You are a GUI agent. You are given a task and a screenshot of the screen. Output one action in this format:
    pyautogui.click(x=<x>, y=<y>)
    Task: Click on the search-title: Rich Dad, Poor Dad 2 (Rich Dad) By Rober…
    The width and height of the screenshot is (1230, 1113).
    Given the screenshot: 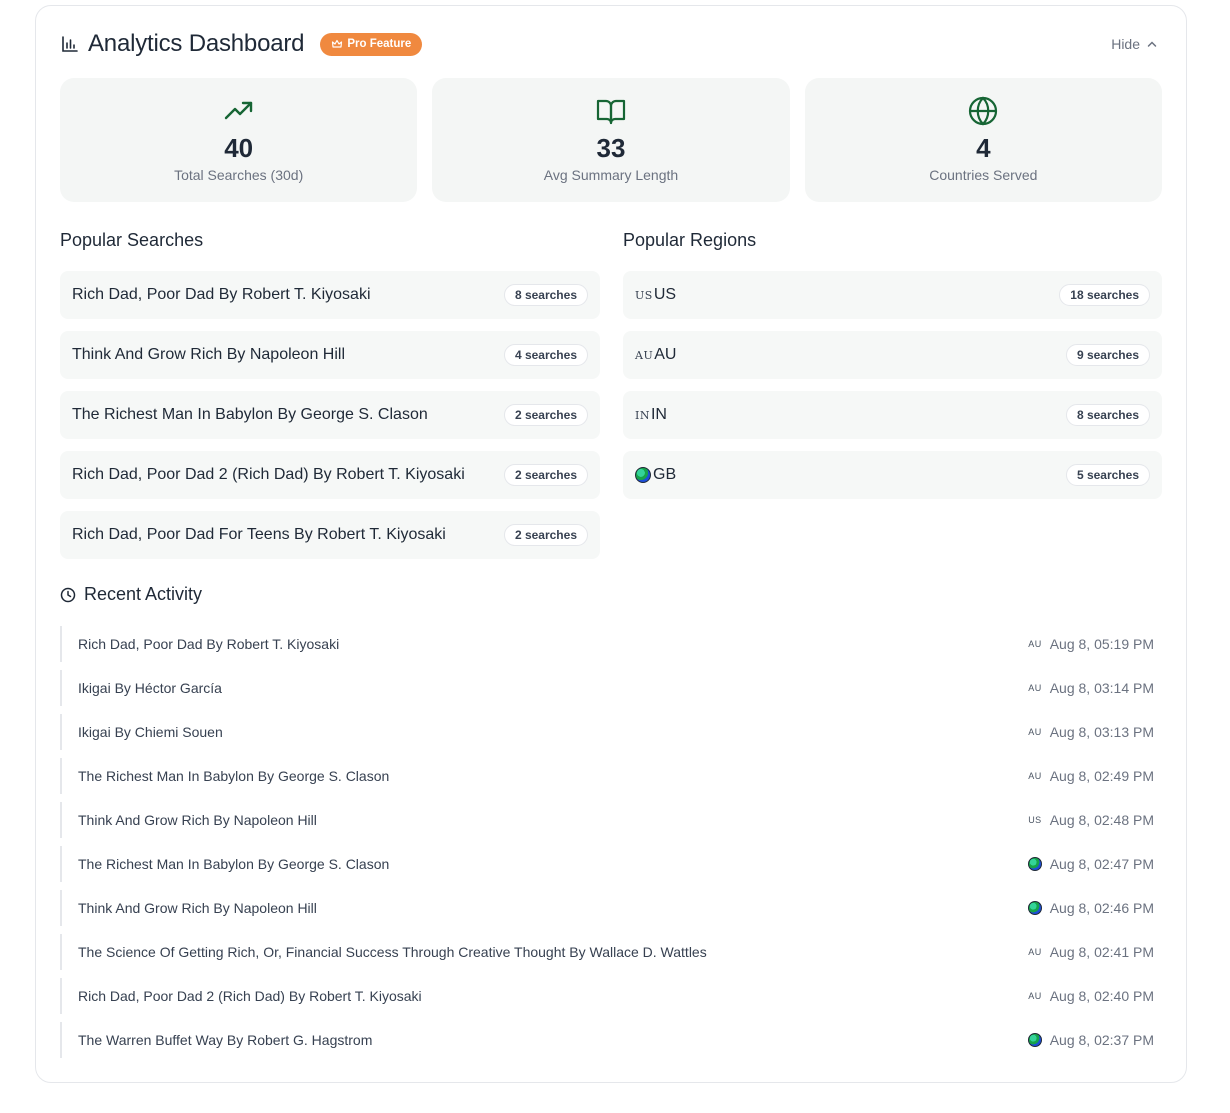 What is the action you would take?
    pyautogui.click(x=268, y=474)
    